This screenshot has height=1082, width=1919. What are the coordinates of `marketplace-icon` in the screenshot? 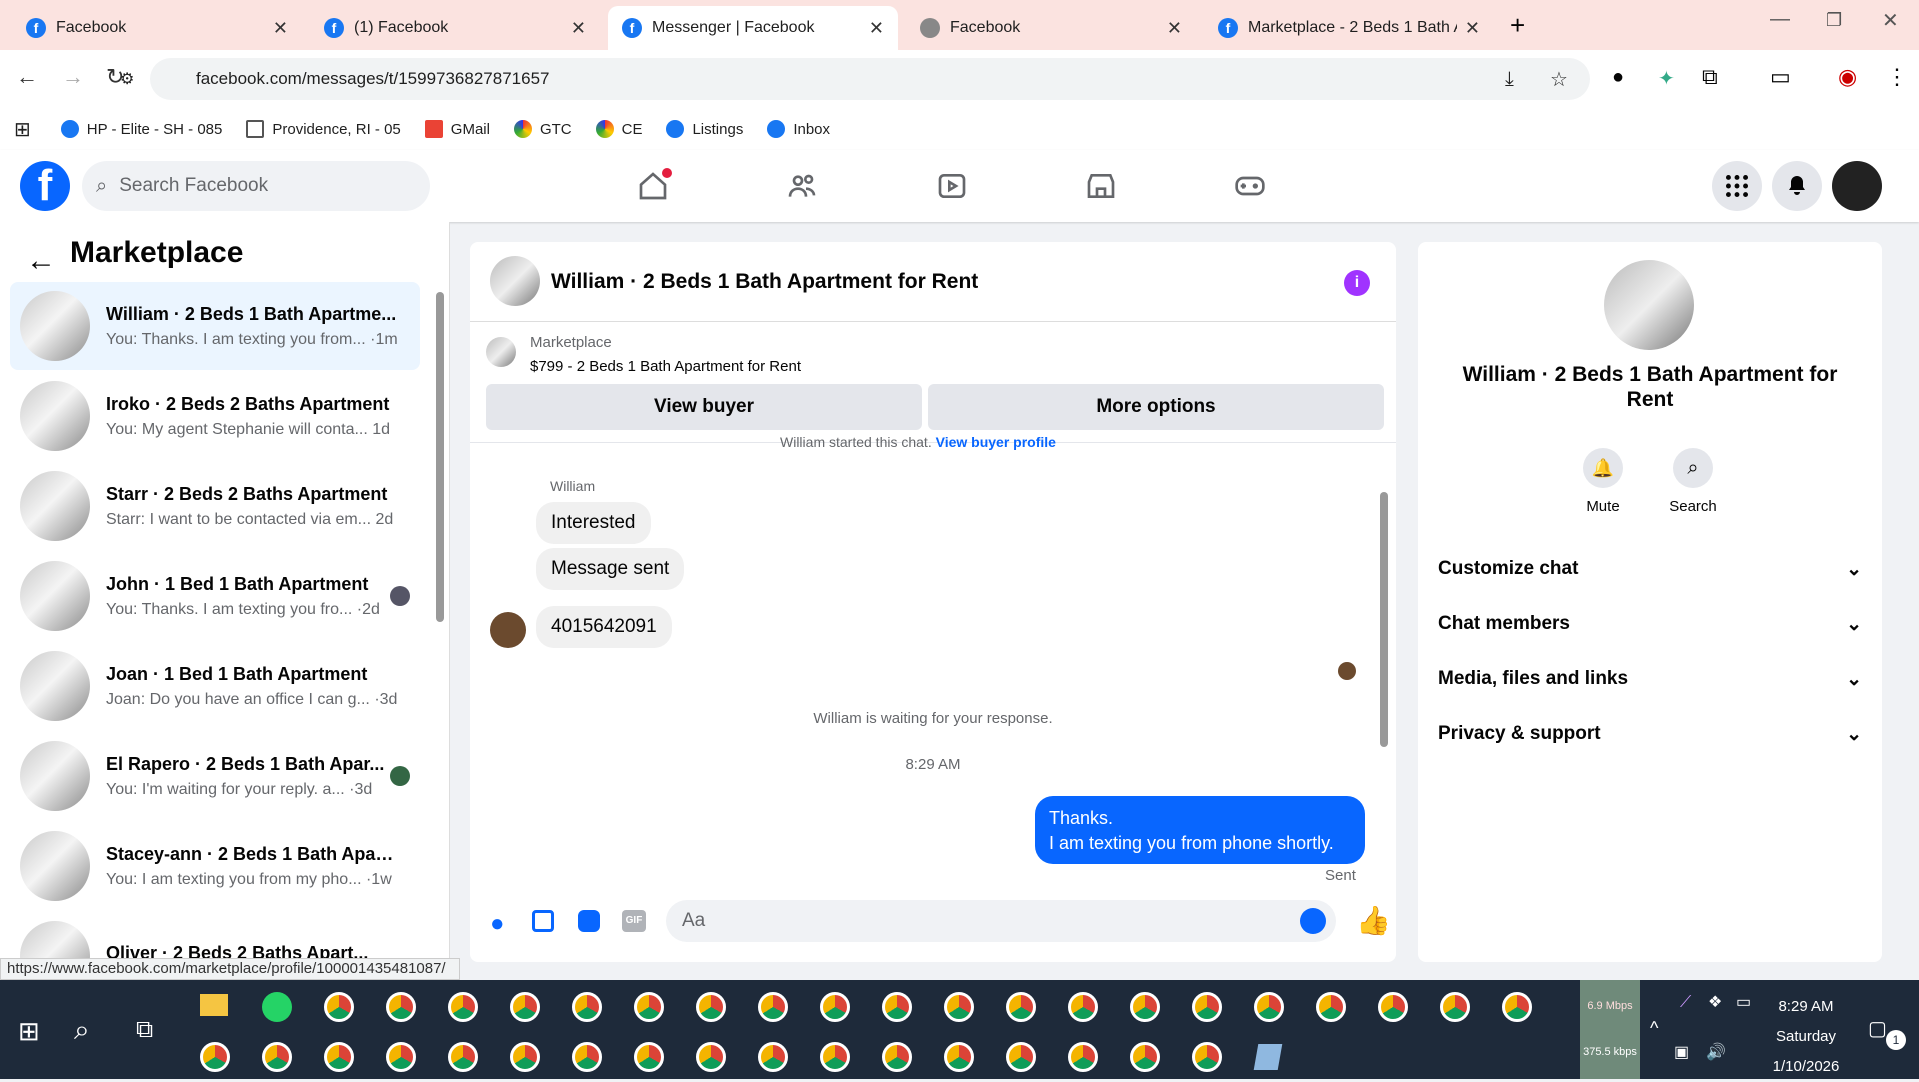 It's located at (1101, 186).